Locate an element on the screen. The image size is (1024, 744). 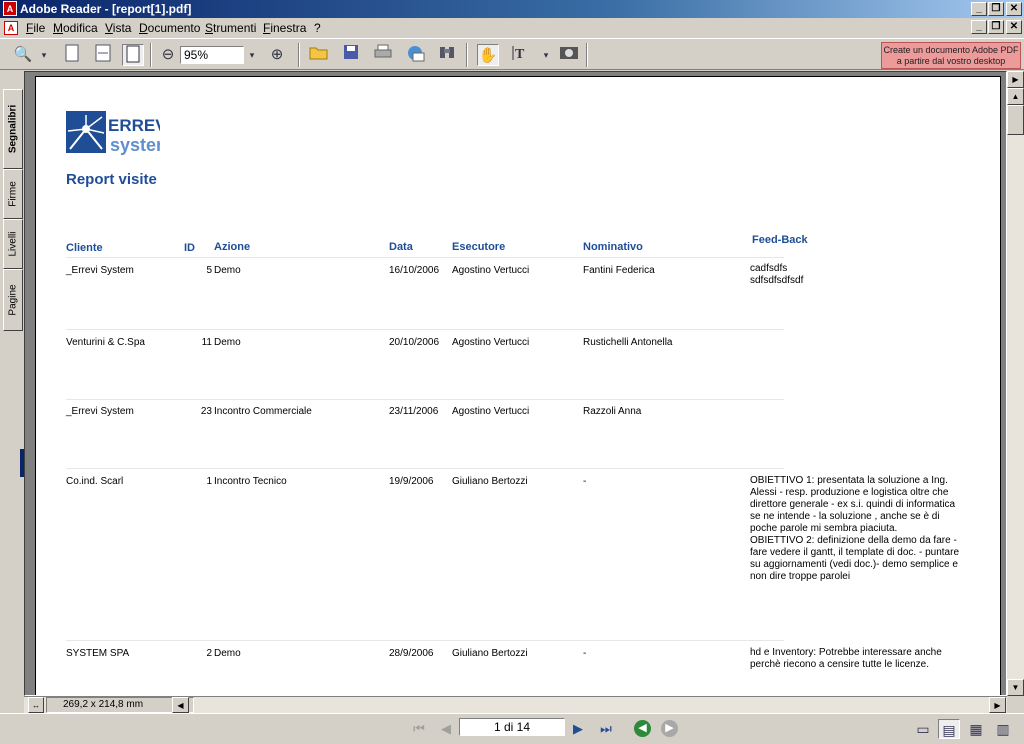
tab-segnalibri: Segnalibri is located at coordinates (13, 129).